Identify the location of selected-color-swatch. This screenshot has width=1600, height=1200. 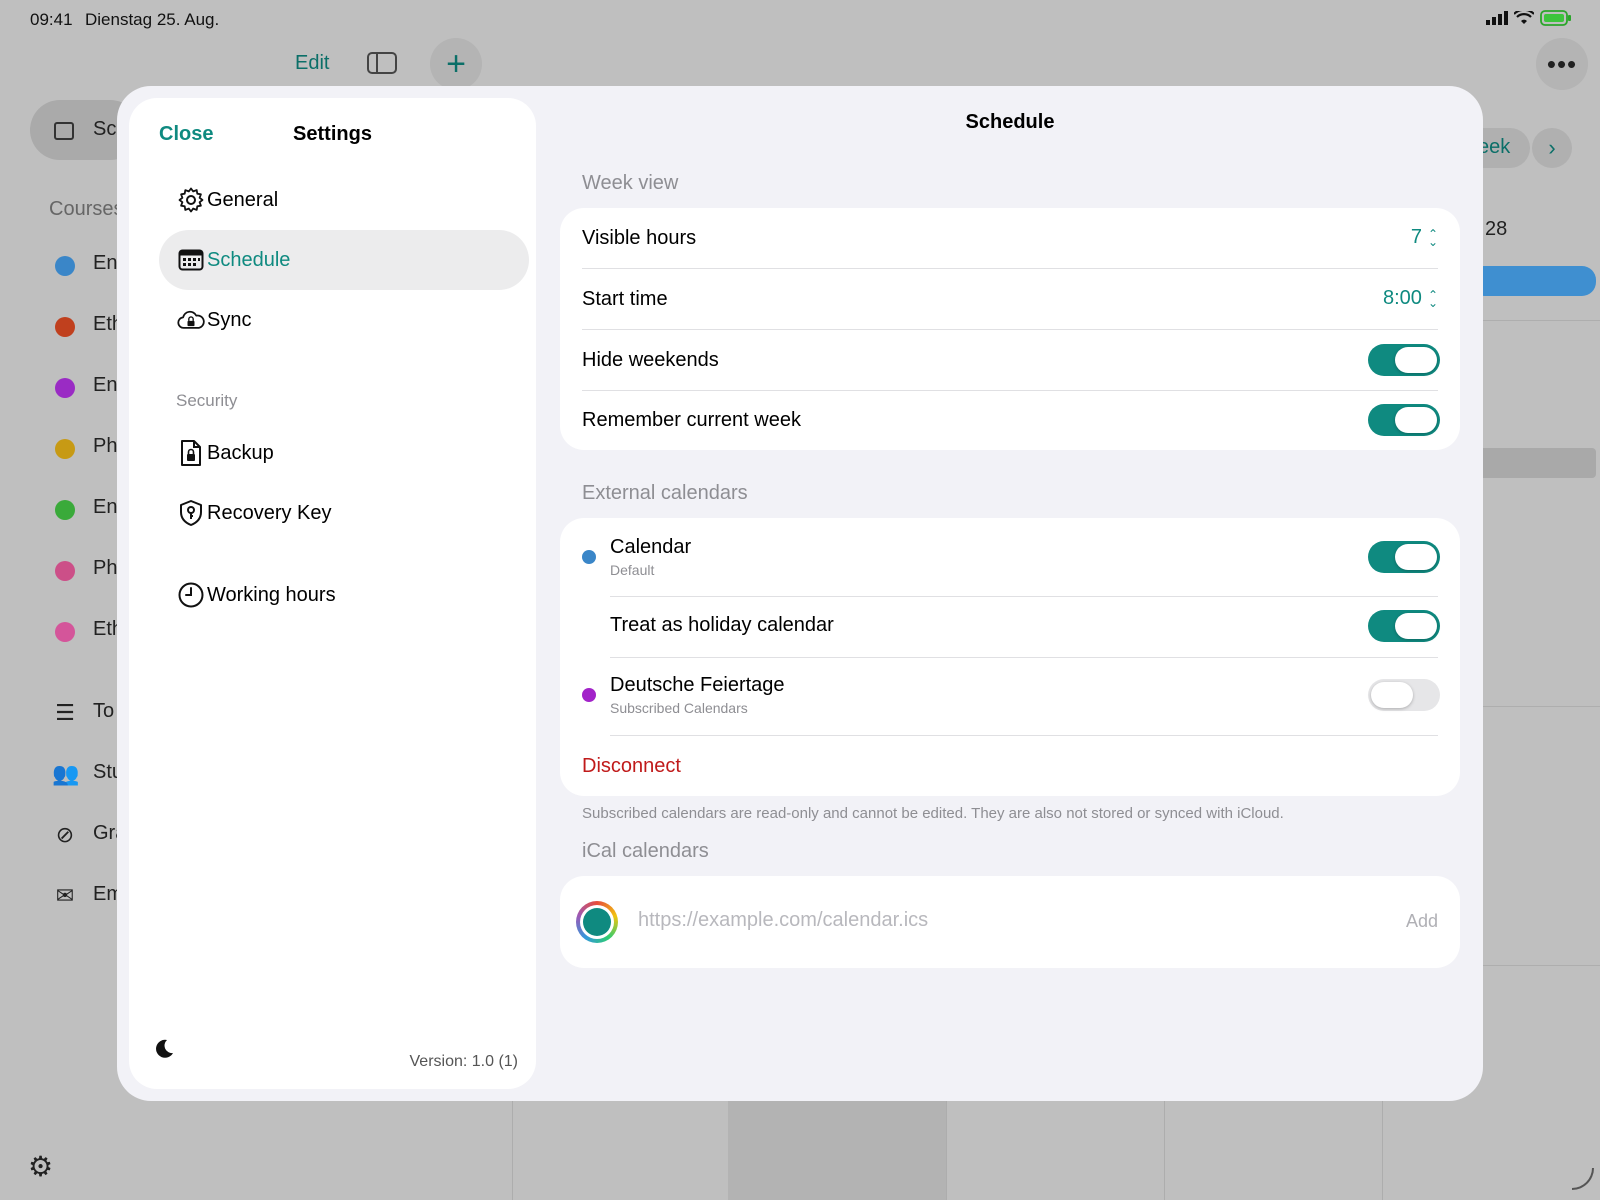
(597, 922).